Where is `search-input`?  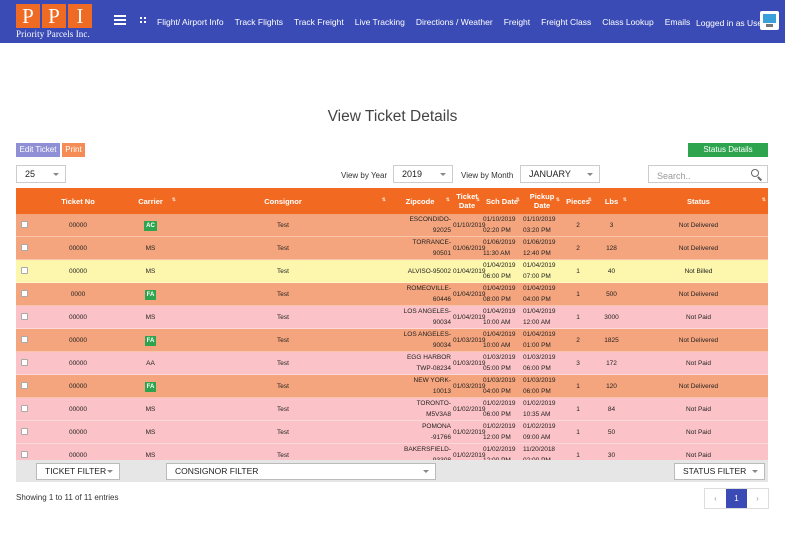 search-input is located at coordinates (696, 176).